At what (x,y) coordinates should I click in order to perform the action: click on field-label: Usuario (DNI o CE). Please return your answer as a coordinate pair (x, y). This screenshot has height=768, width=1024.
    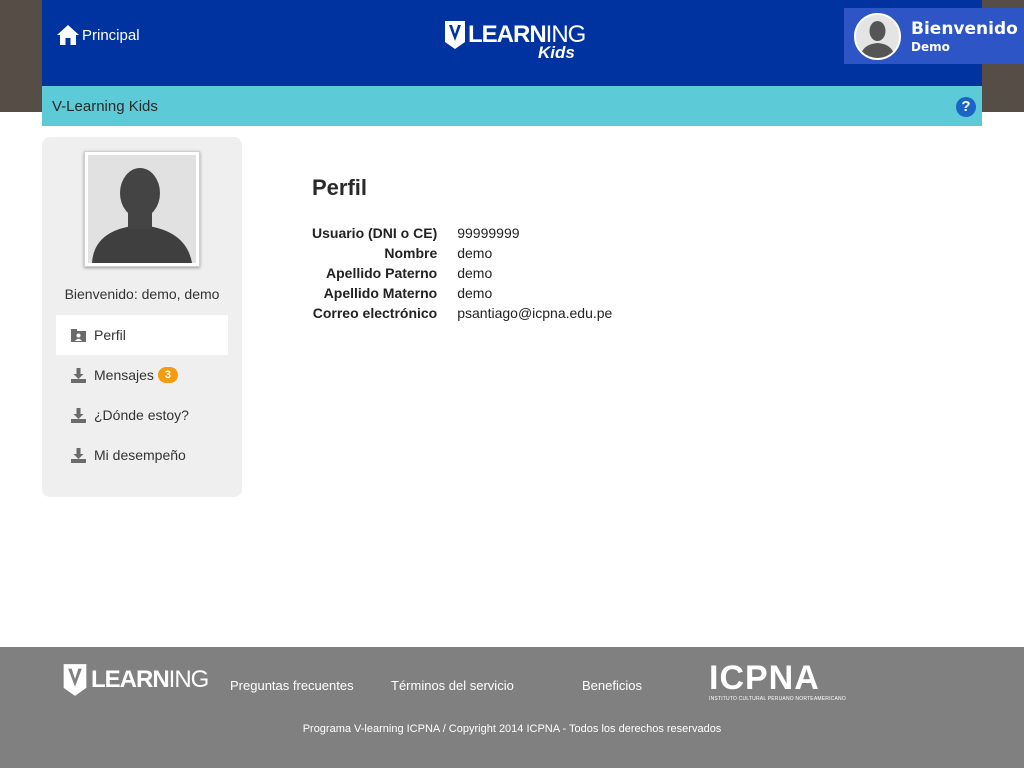
    Looking at the image, I should click on (375, 233).